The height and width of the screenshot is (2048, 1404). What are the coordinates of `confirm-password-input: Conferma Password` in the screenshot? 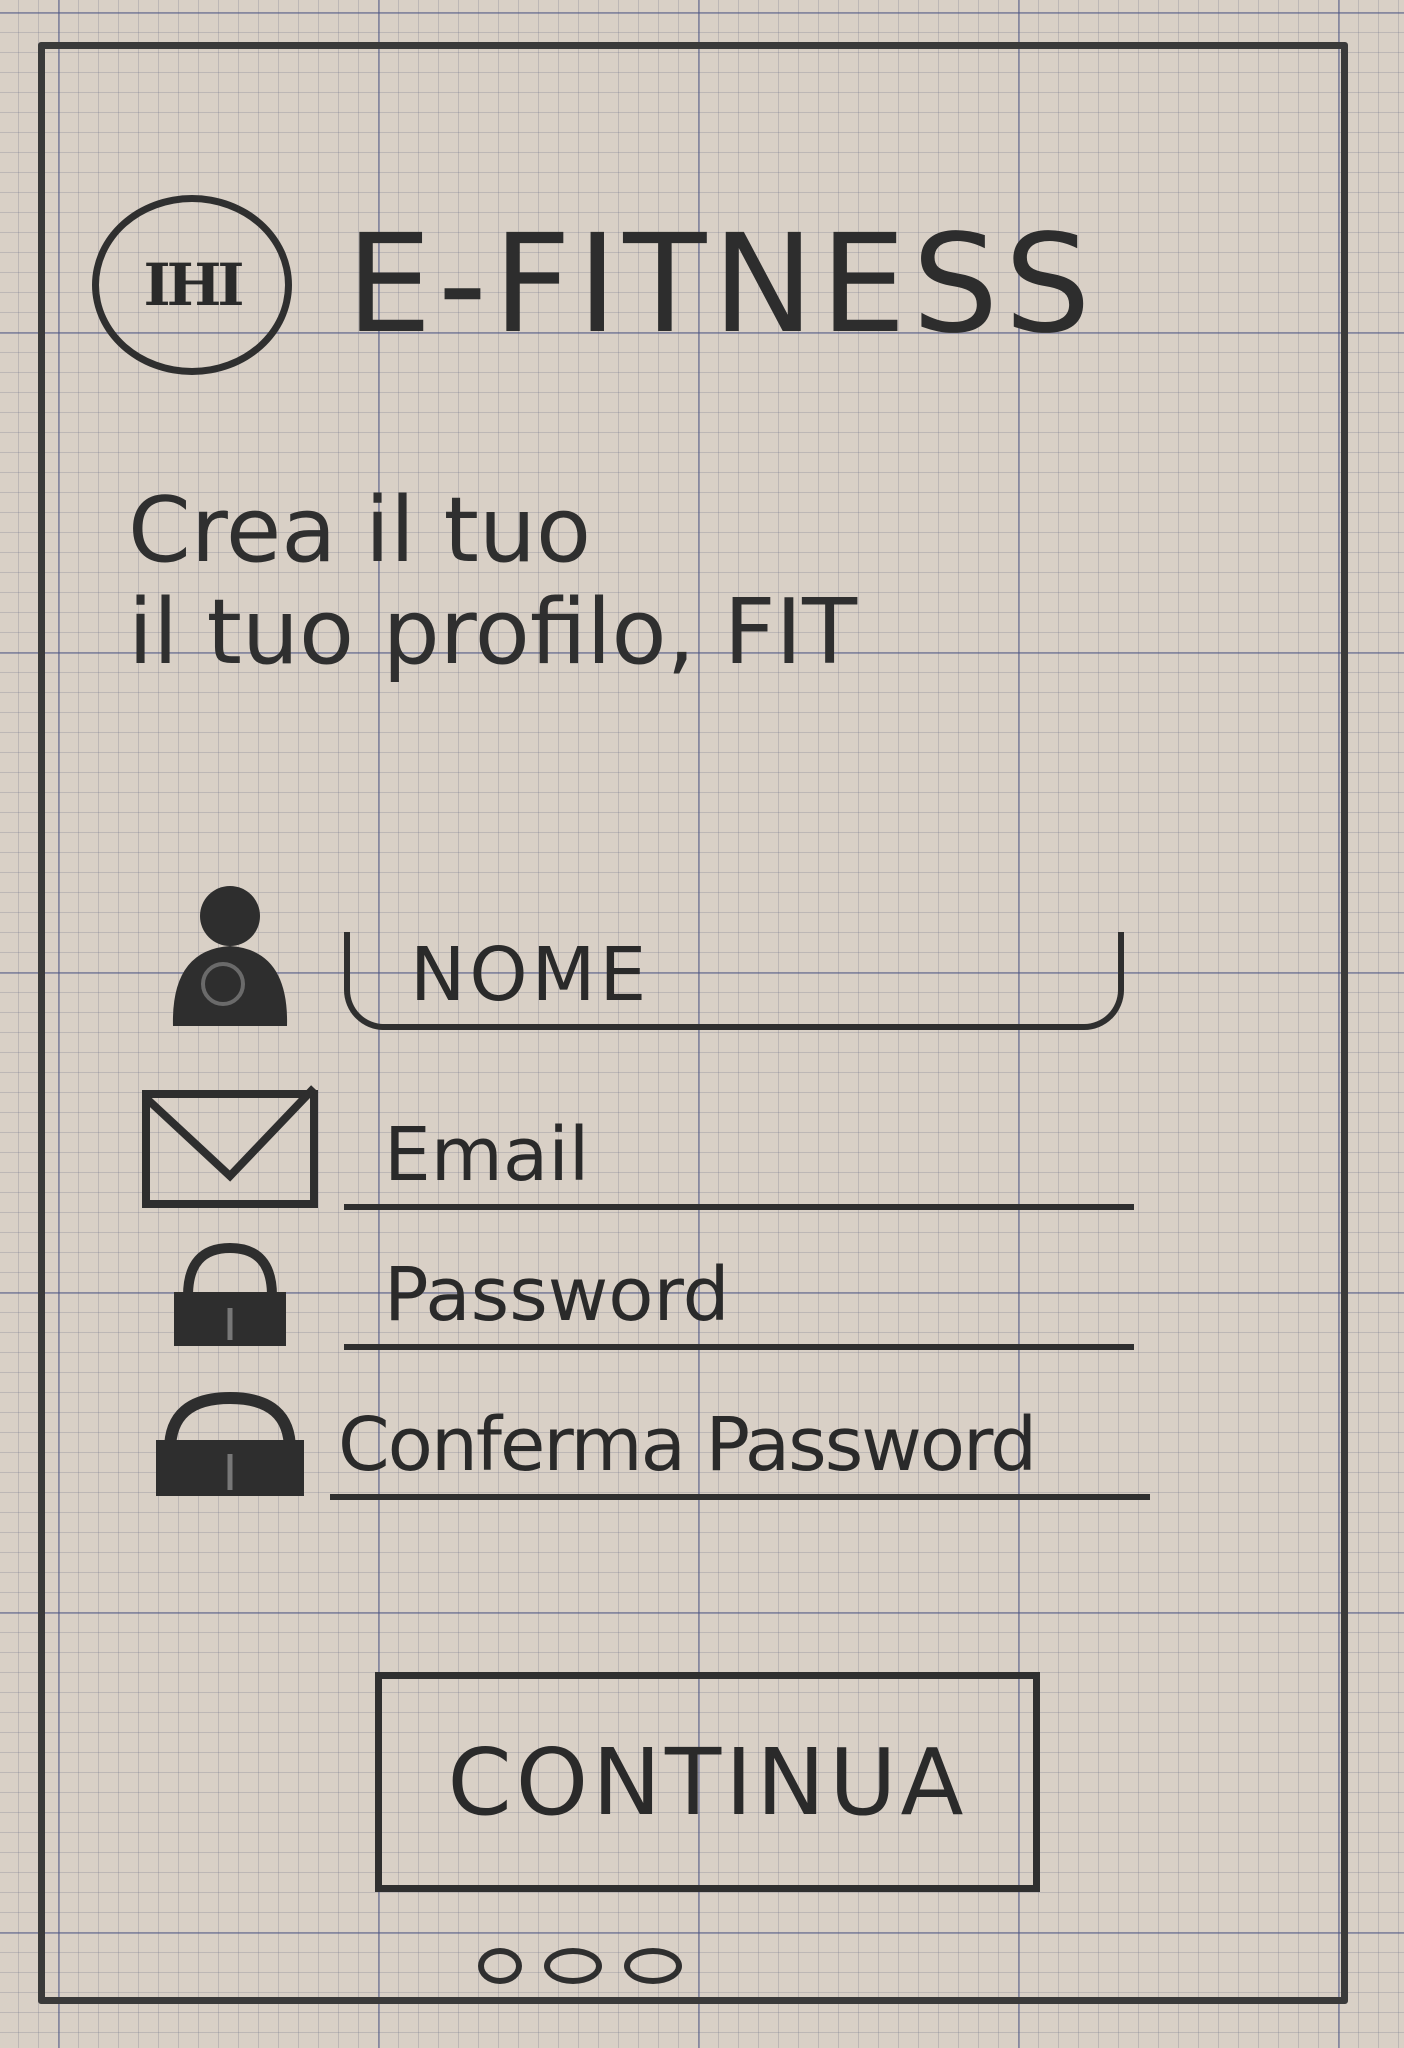 It's located at (740, 1451).